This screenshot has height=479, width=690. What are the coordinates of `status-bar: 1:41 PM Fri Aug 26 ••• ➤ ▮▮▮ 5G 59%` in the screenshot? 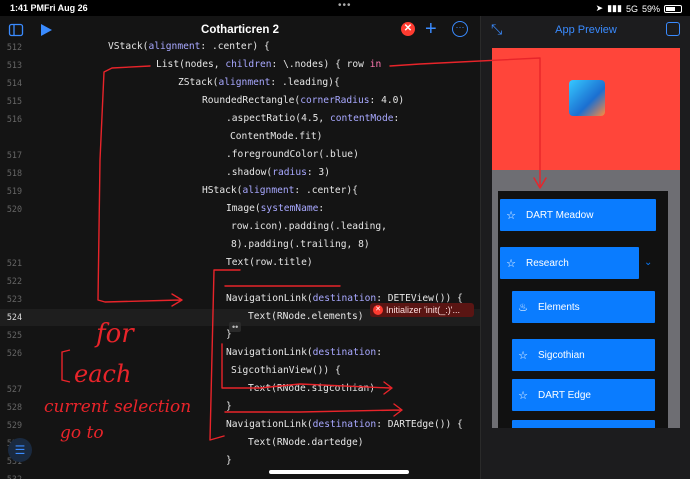 It's located at (345, 8).